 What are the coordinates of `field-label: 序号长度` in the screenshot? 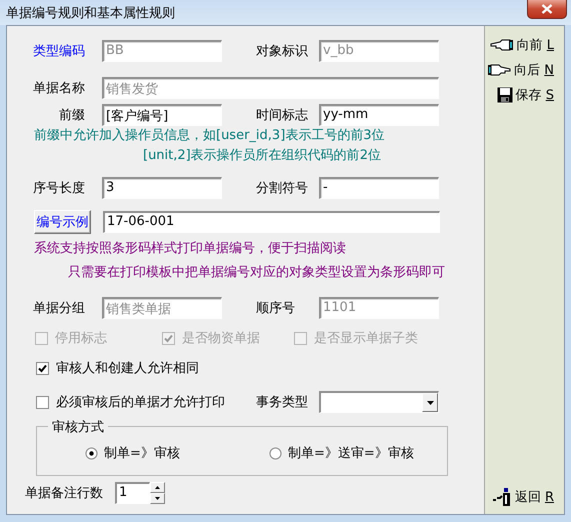 It's located at (58, 188).